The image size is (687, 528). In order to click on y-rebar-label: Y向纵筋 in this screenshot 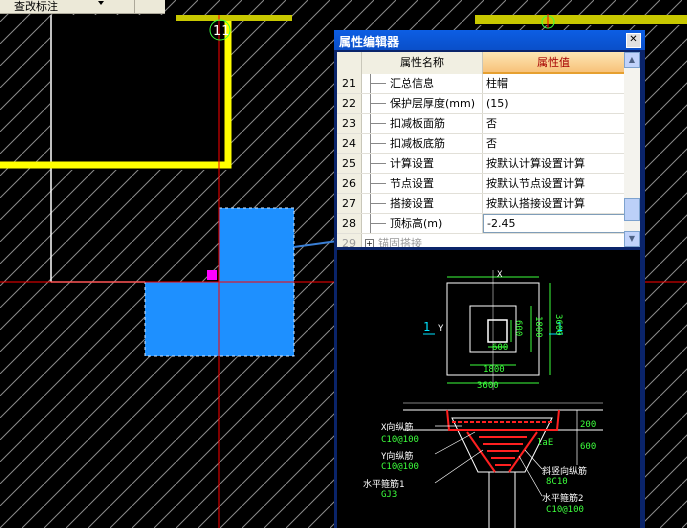, I will do `click(397, 457)`.